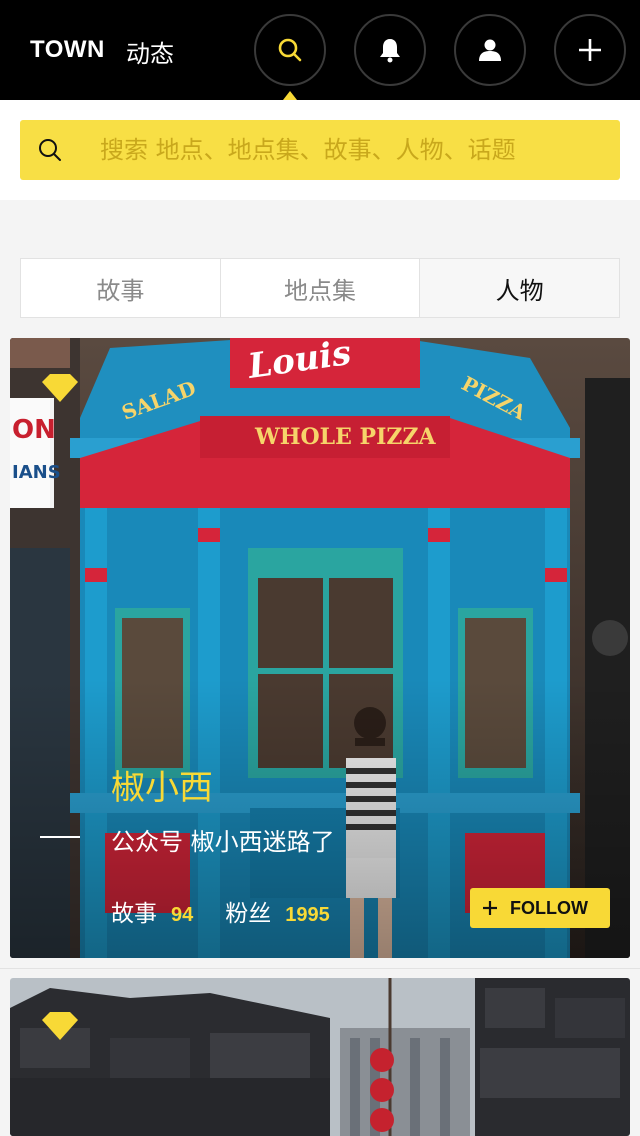  What do you see at coordinates (121, 288) in the screenshot?
I see `tab-stories: 故事` at bounding box center [121, 288].